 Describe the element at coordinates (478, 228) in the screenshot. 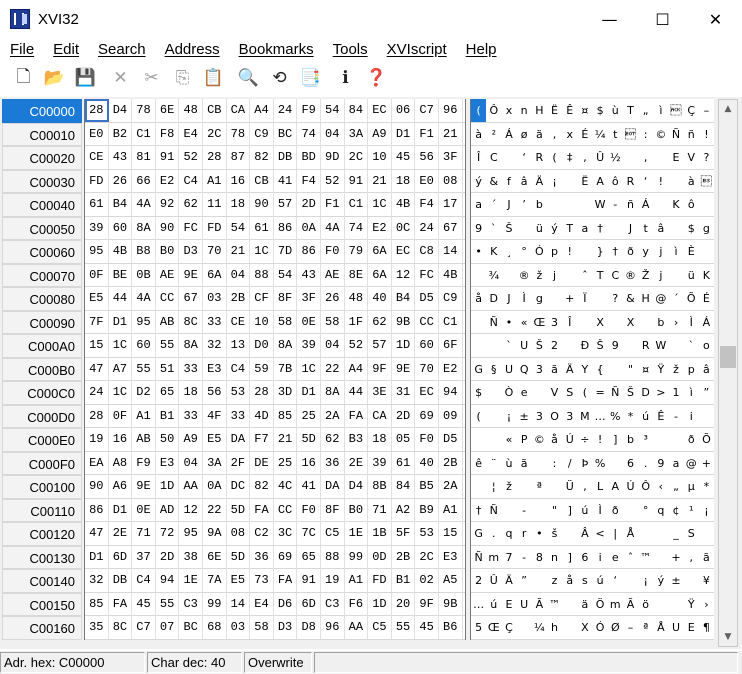

I see `char-byte: 9` at that location.